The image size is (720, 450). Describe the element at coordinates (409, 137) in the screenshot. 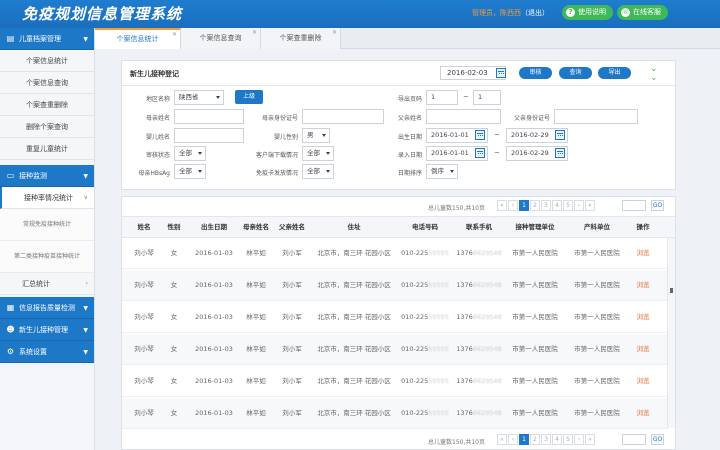

I see `birth-date-label: 出生日期` at that location.